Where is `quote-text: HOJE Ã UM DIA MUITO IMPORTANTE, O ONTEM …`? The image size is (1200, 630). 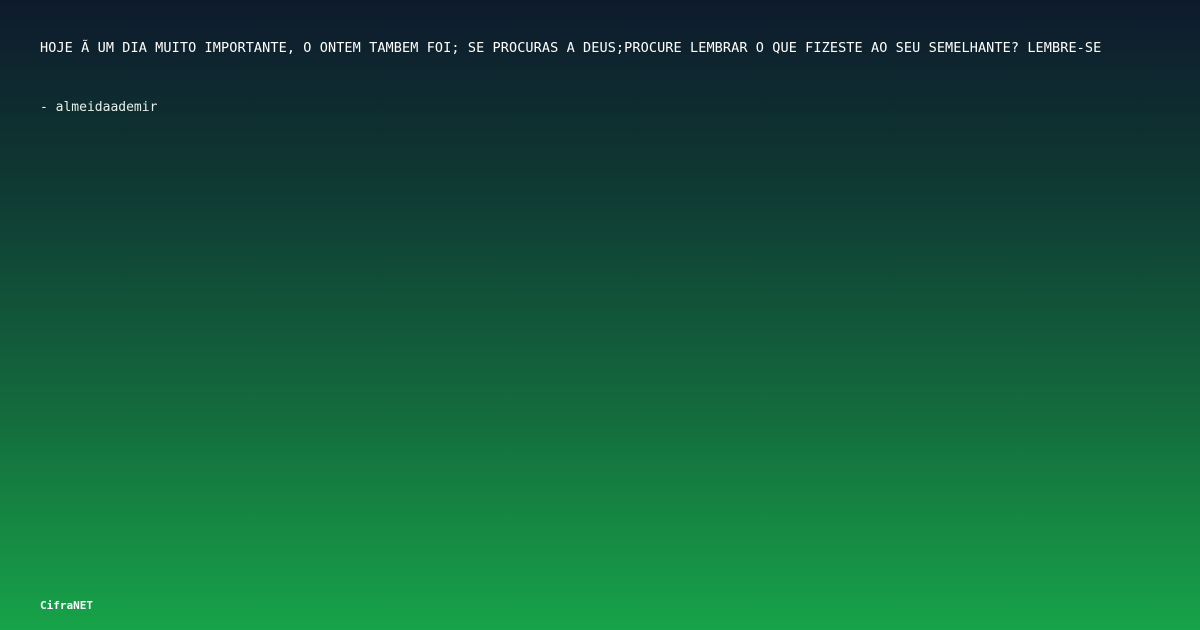
quote-text: HOJE Ã UM DIA MUITO IMPORTANTE, O ONTEM … is located at coordinates (571, 48).